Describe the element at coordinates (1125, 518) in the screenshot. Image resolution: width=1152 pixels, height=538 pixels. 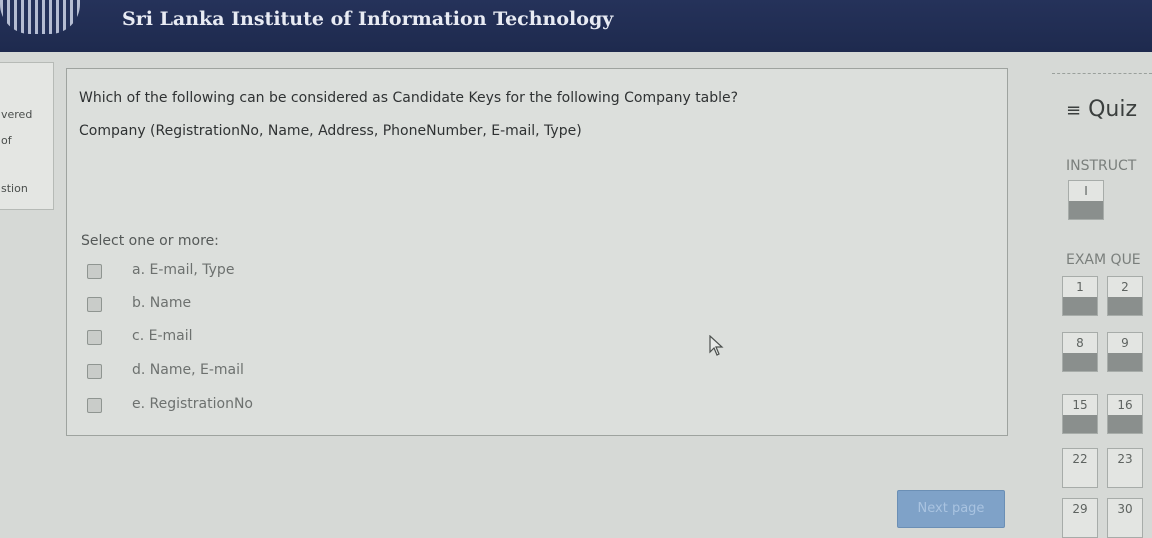
I see `question-nav-button: 30` at that location.